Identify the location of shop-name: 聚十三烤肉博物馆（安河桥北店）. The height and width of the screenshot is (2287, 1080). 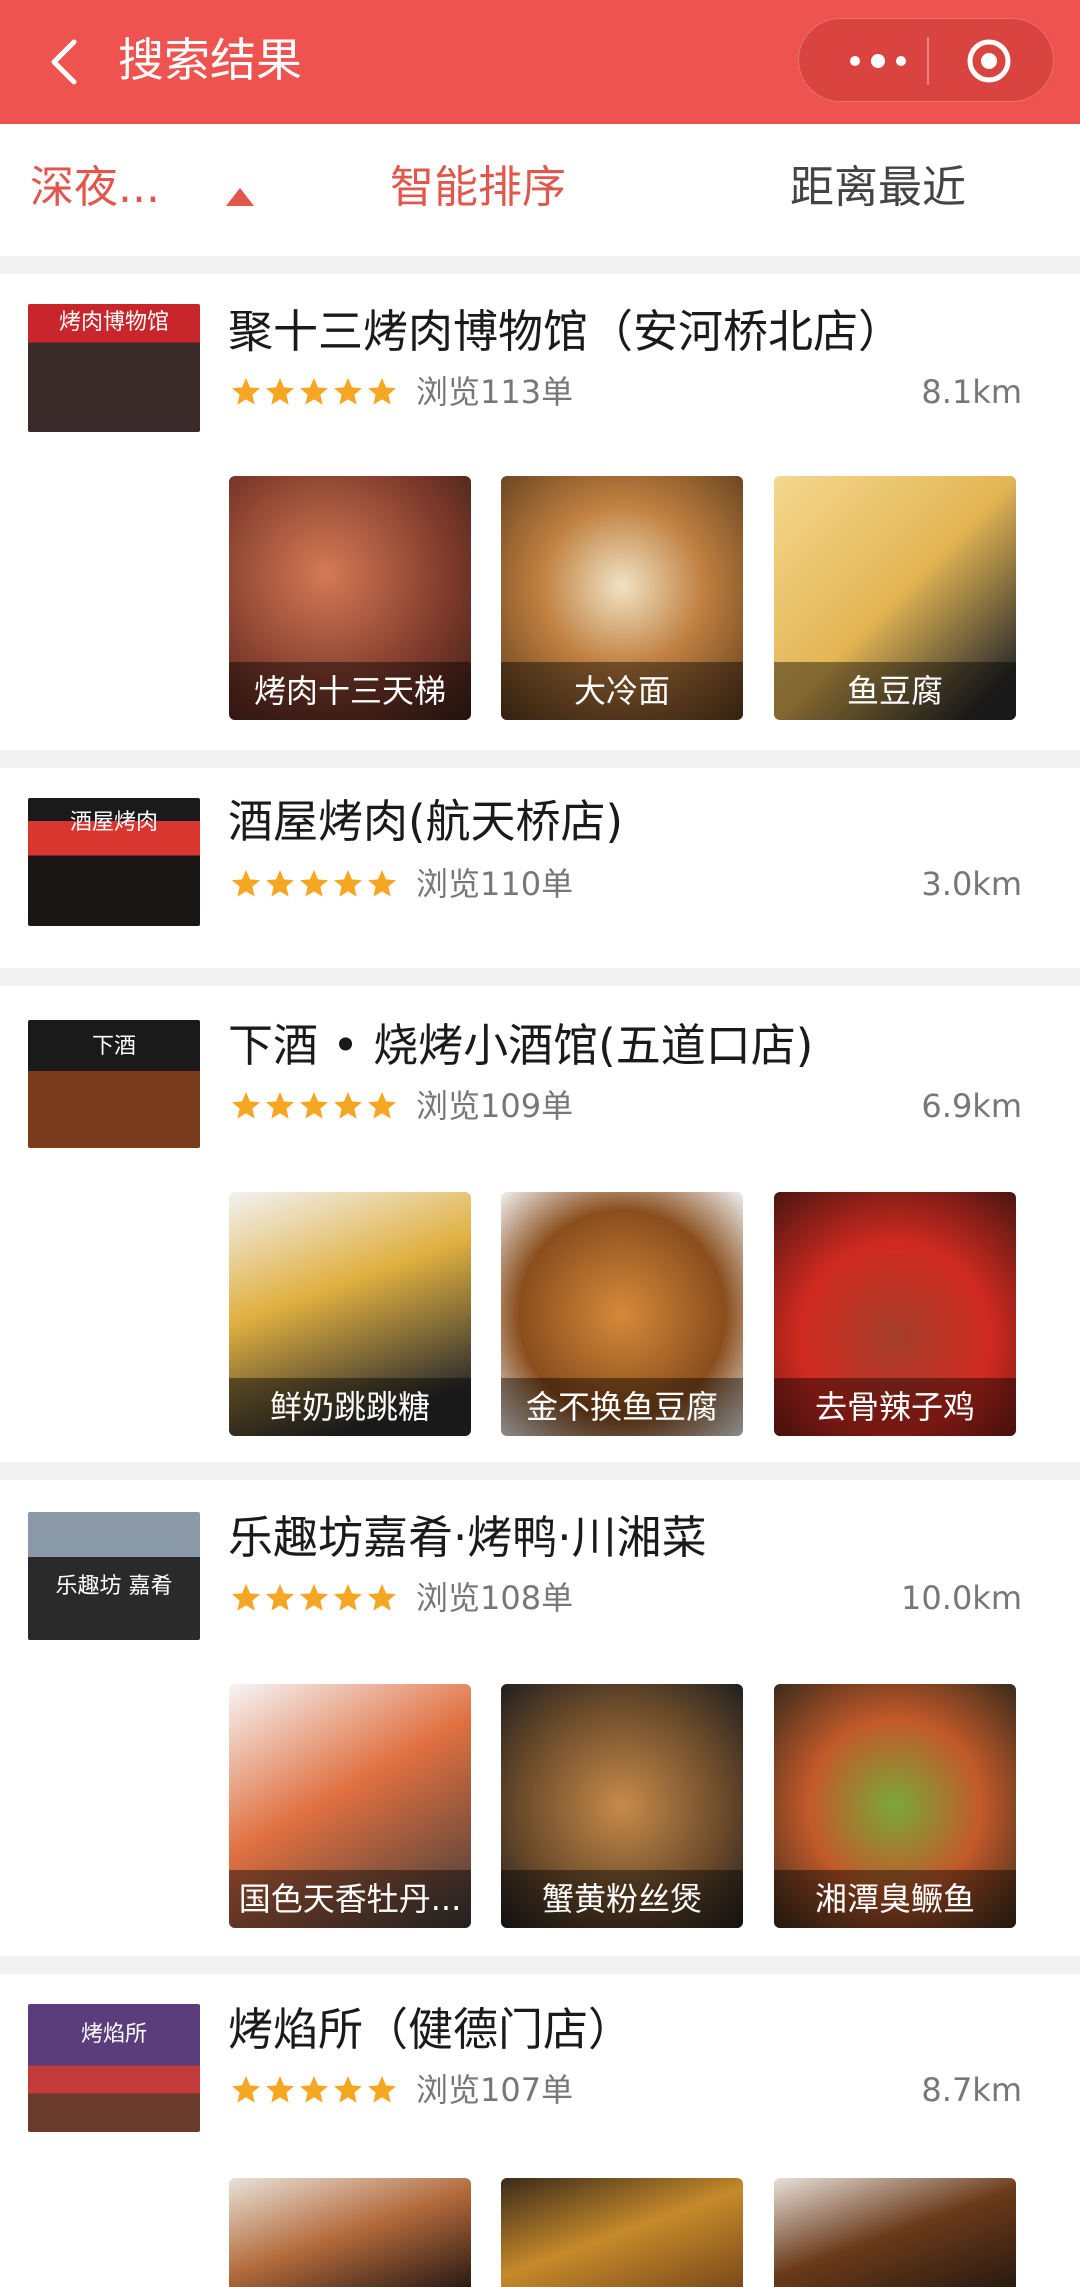
(566, 331).